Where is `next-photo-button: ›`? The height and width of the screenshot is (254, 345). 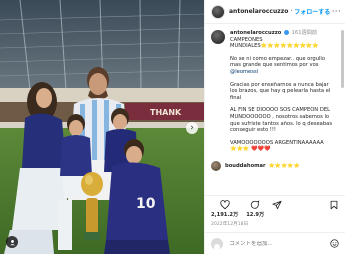 next-photo-button: › is located at coordinates (192, 128).